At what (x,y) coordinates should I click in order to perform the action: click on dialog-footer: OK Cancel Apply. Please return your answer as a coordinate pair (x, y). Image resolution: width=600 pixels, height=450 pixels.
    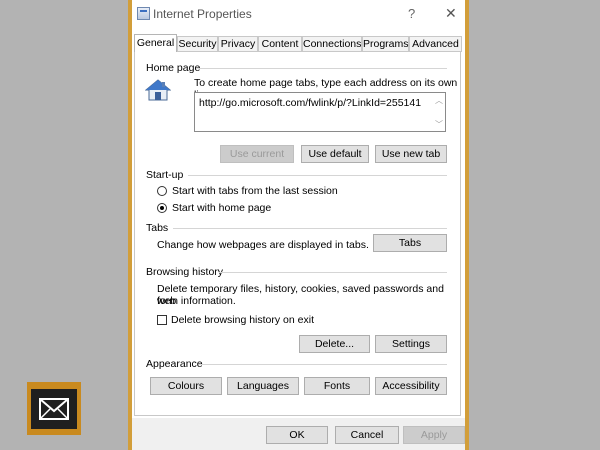
    Looking at the image, I should click on (298, 434).